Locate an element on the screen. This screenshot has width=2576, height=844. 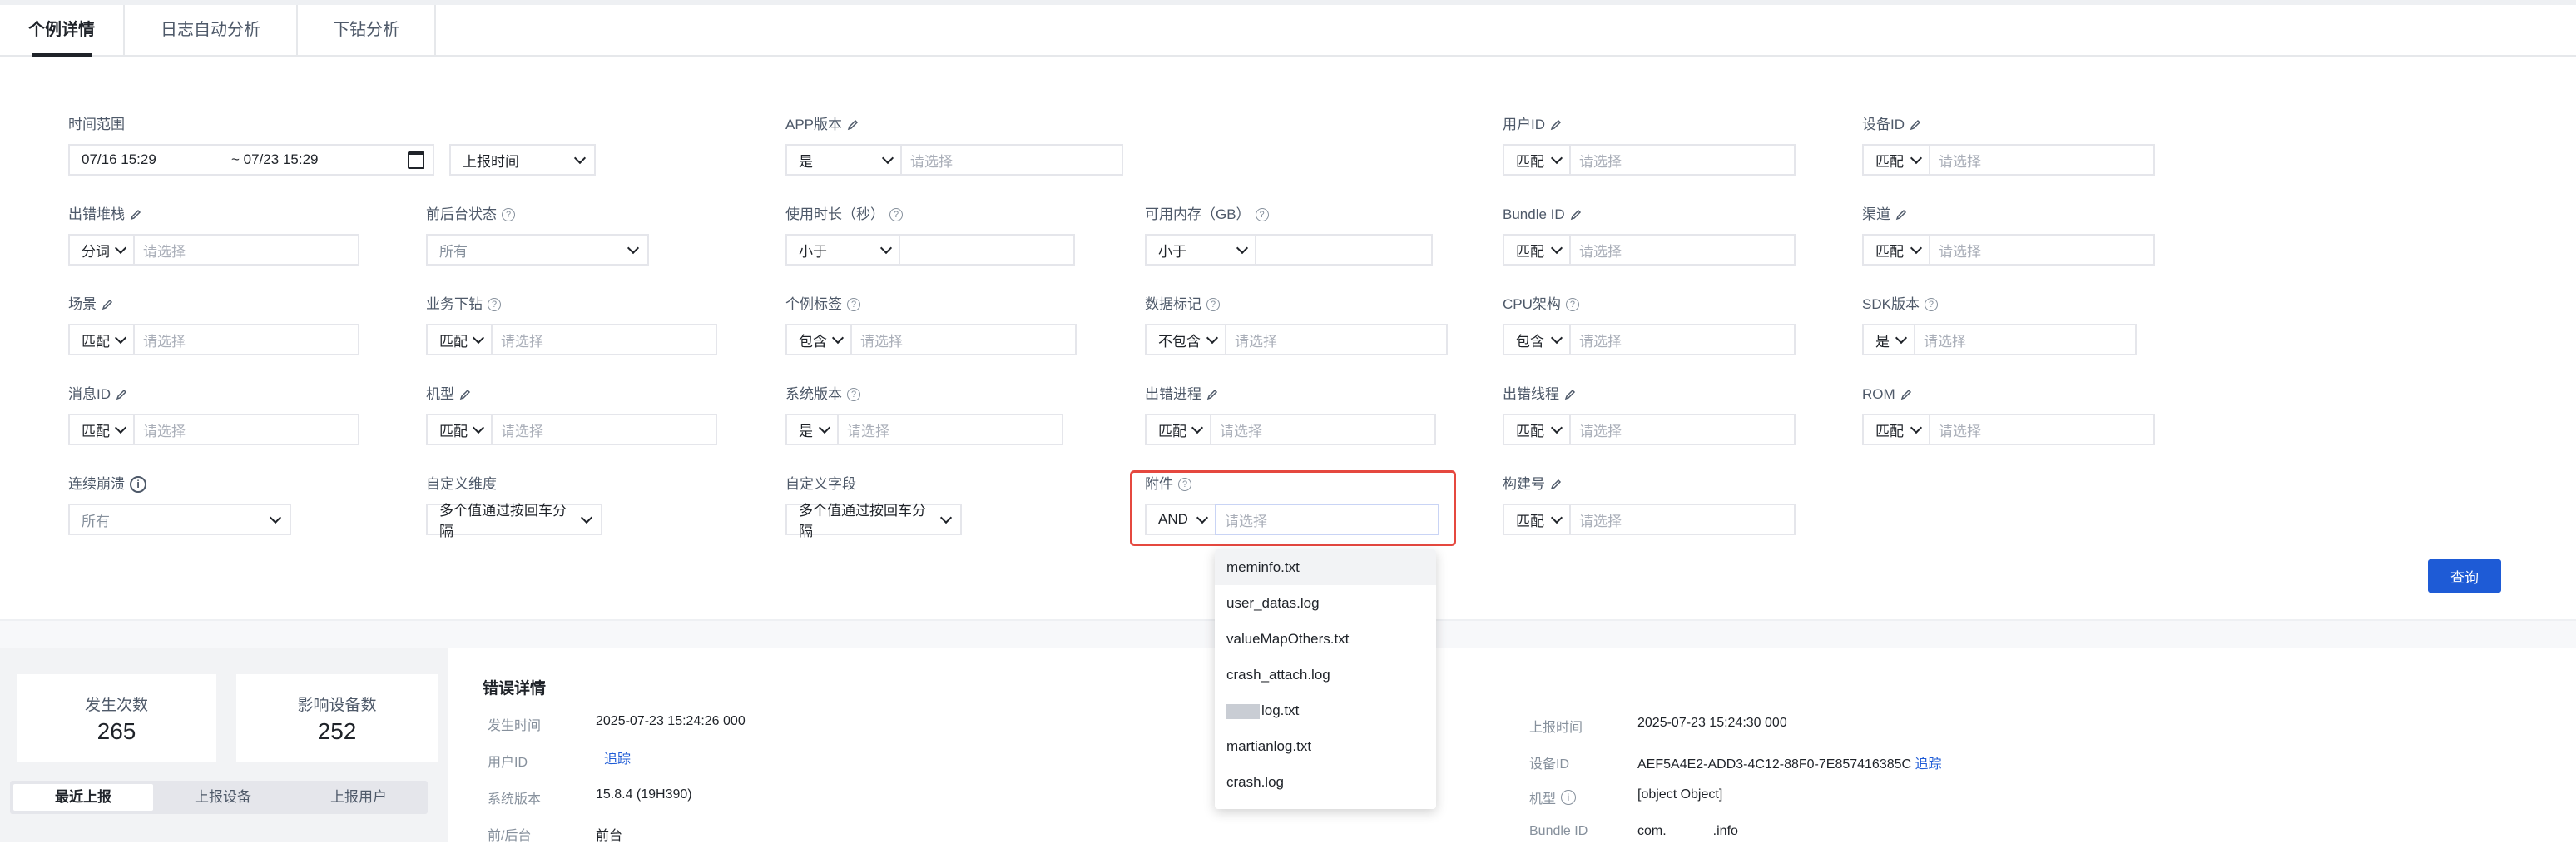
dropdown-option: valueMapOthers.txt is located at coordinates (1325, 639).